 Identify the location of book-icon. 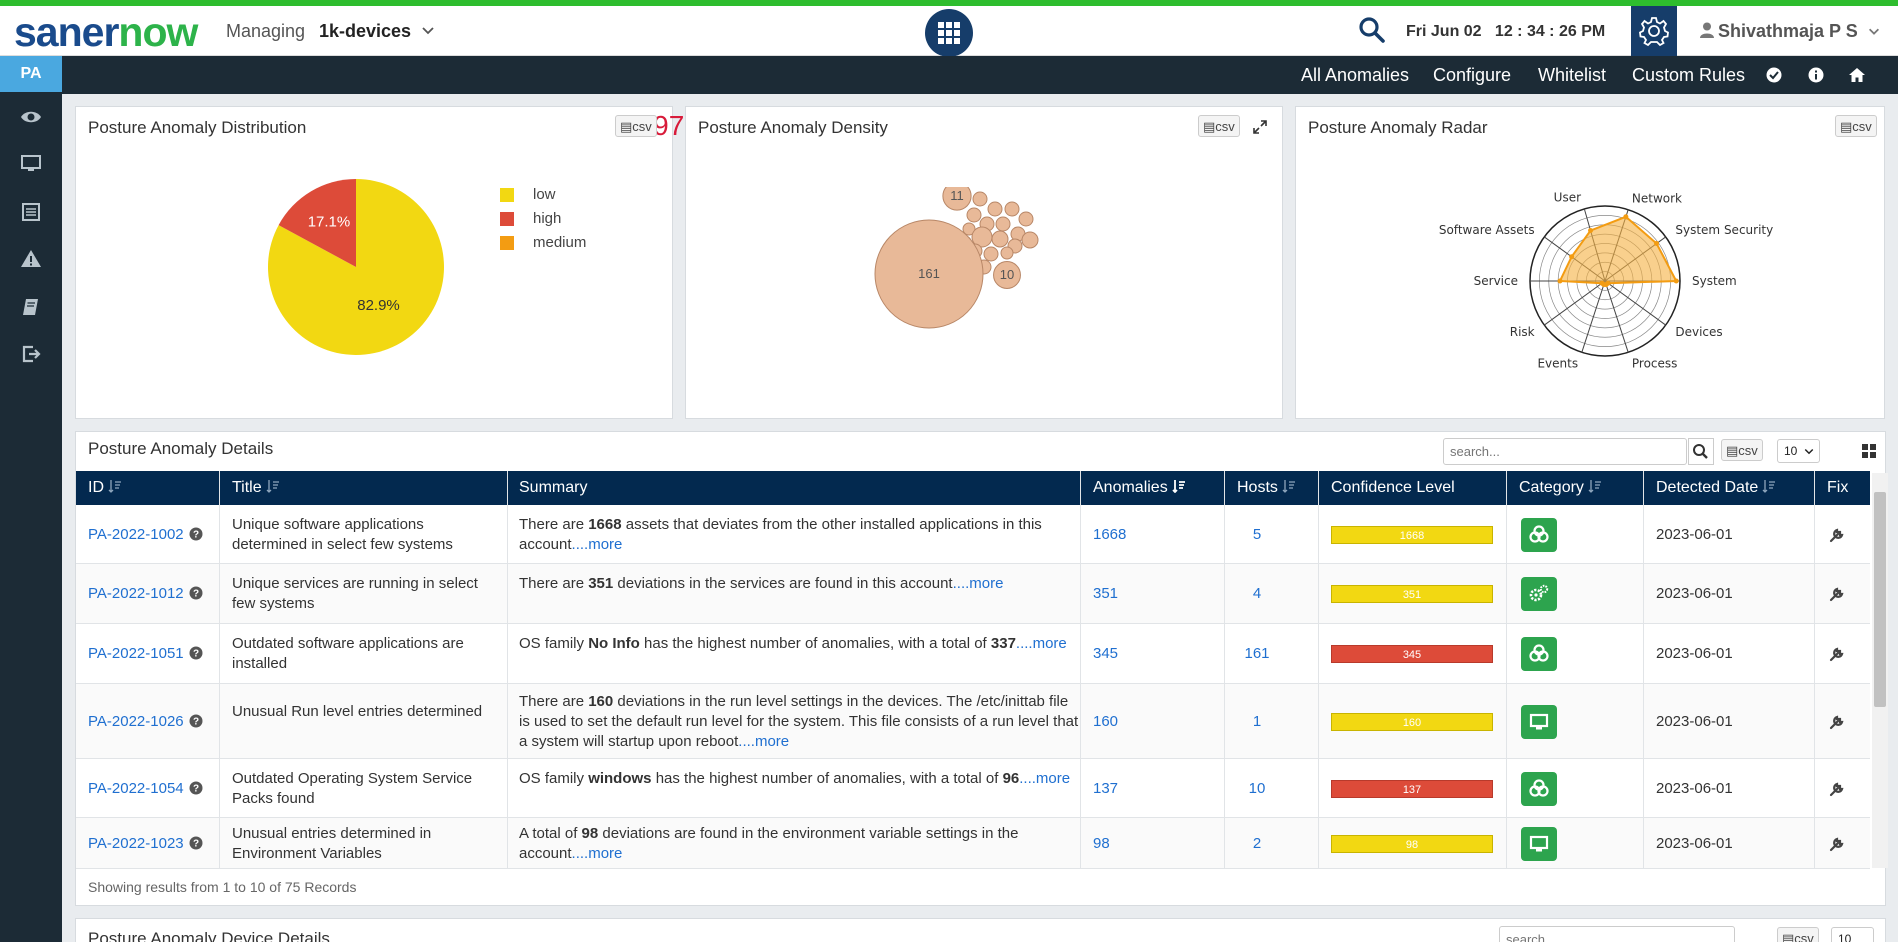
(31, 307).